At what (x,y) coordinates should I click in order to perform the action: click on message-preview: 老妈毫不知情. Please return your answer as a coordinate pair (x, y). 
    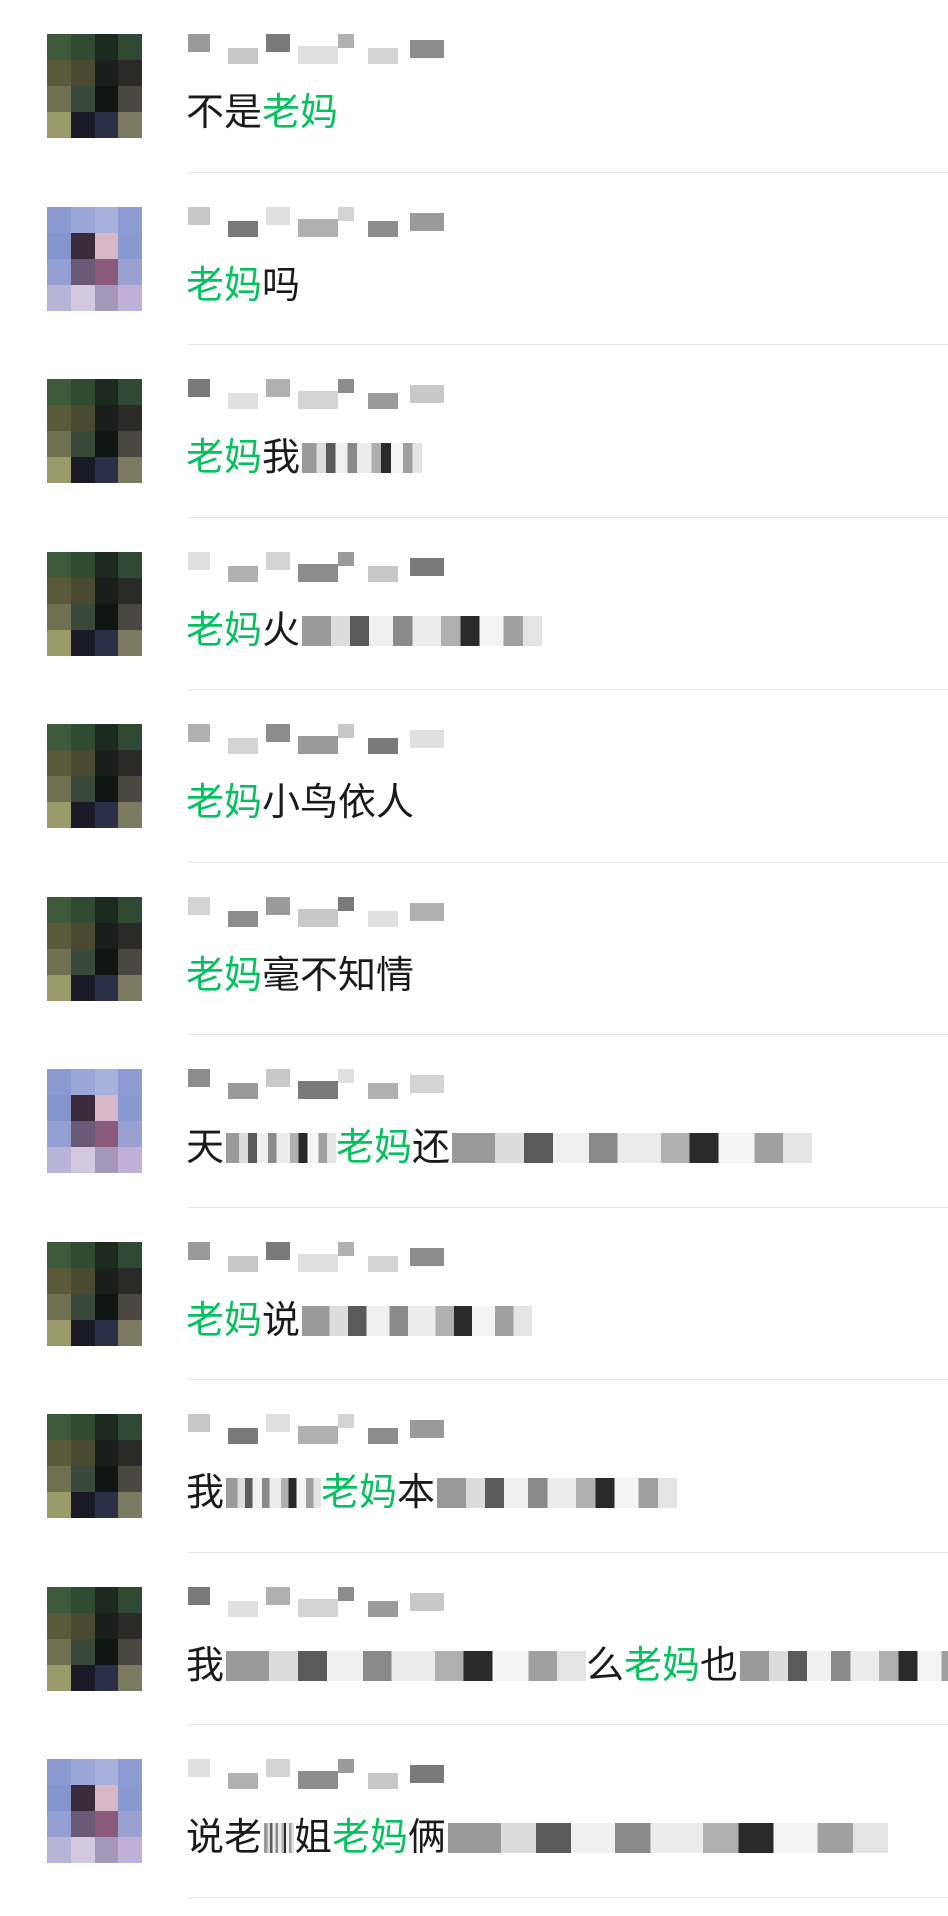
    Looking at the image, I should click on (300, 975).